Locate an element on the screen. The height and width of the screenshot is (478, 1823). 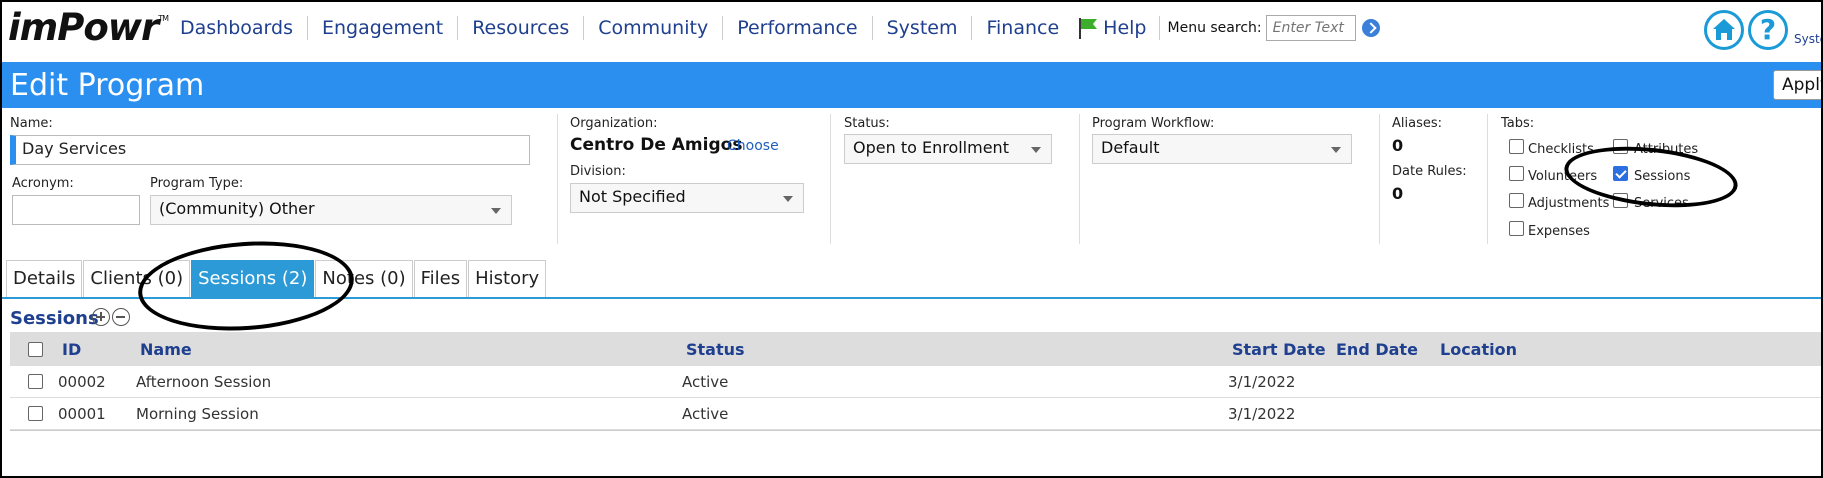
status-value: Open to Enrollment is located at coordinates (931, 147).